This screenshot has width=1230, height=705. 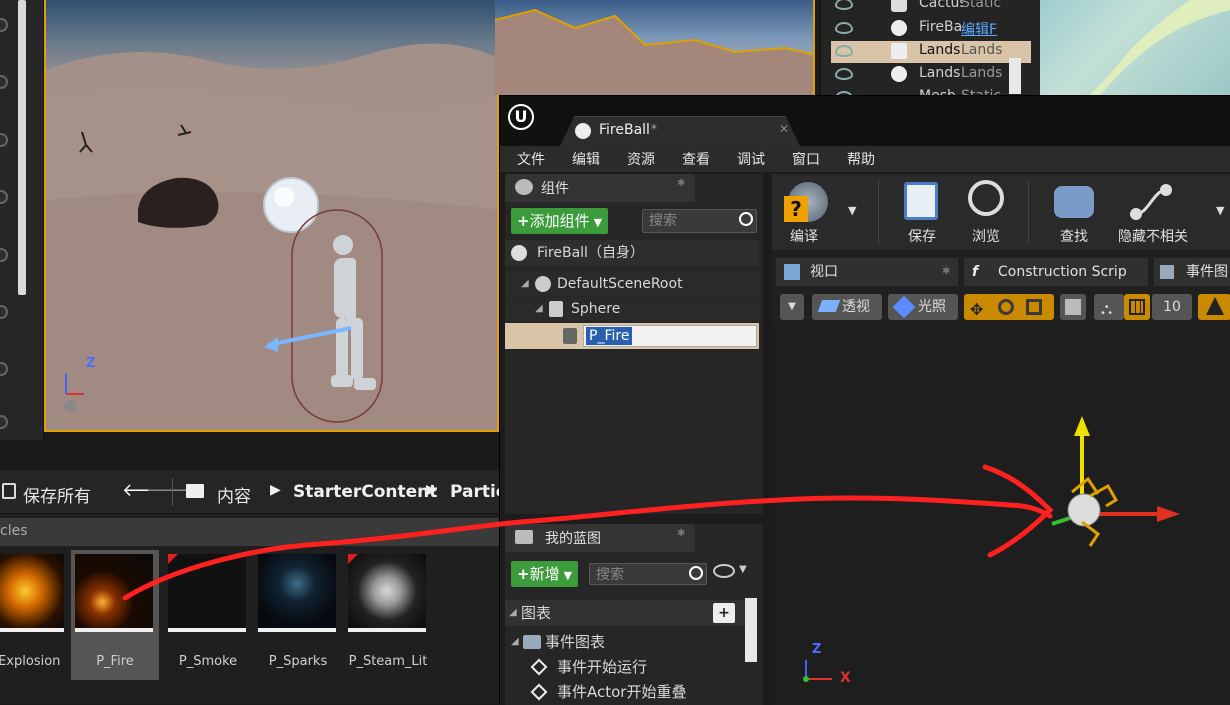 I want to click on event-row: 事件开始运行, so click(x=625, y=667).